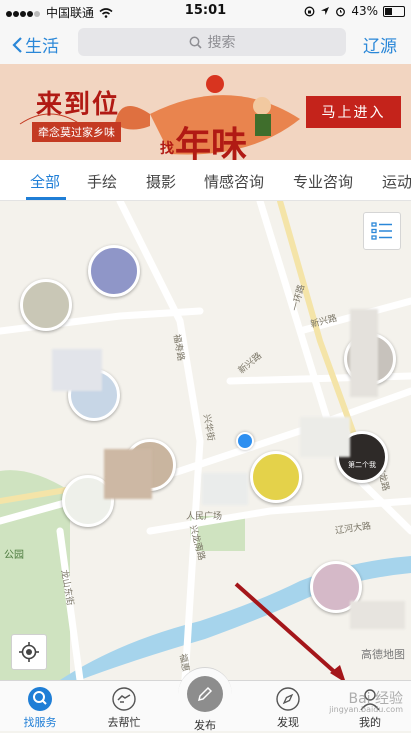 The image size is (411, 733). I want to click on tab-find-service: 找服务, so click(40, 707).